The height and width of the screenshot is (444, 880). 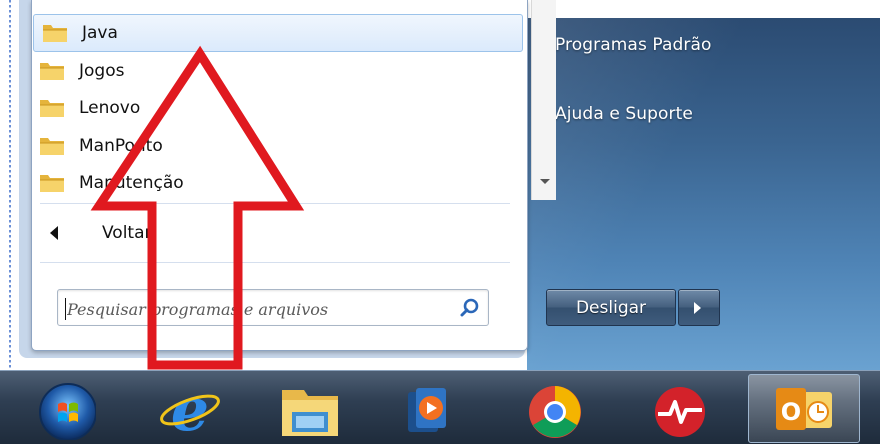 What do you see at coordinates (270, 71) in the screenshot?
I see `list-item-jogos: Jogos` at bounding box center [270, 71].